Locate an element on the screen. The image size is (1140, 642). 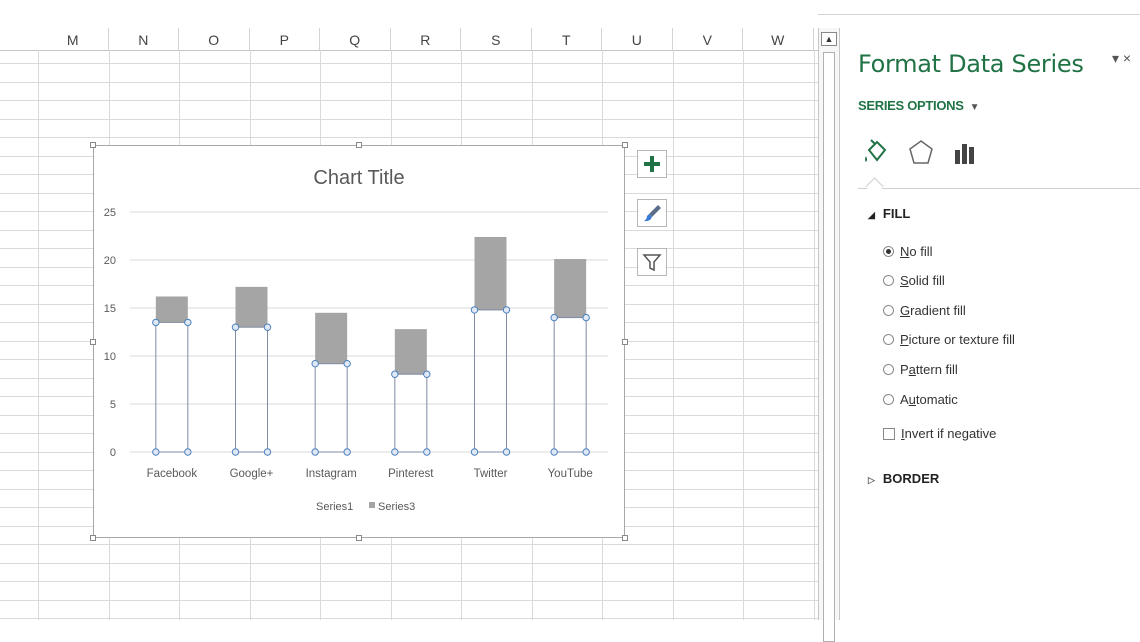
column-header-s: S is located at coordinates (496, 39).